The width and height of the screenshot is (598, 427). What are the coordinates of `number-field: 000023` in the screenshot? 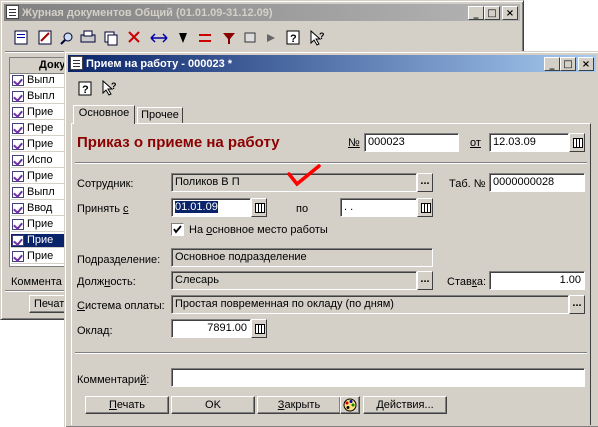 It's located at (411, 142).